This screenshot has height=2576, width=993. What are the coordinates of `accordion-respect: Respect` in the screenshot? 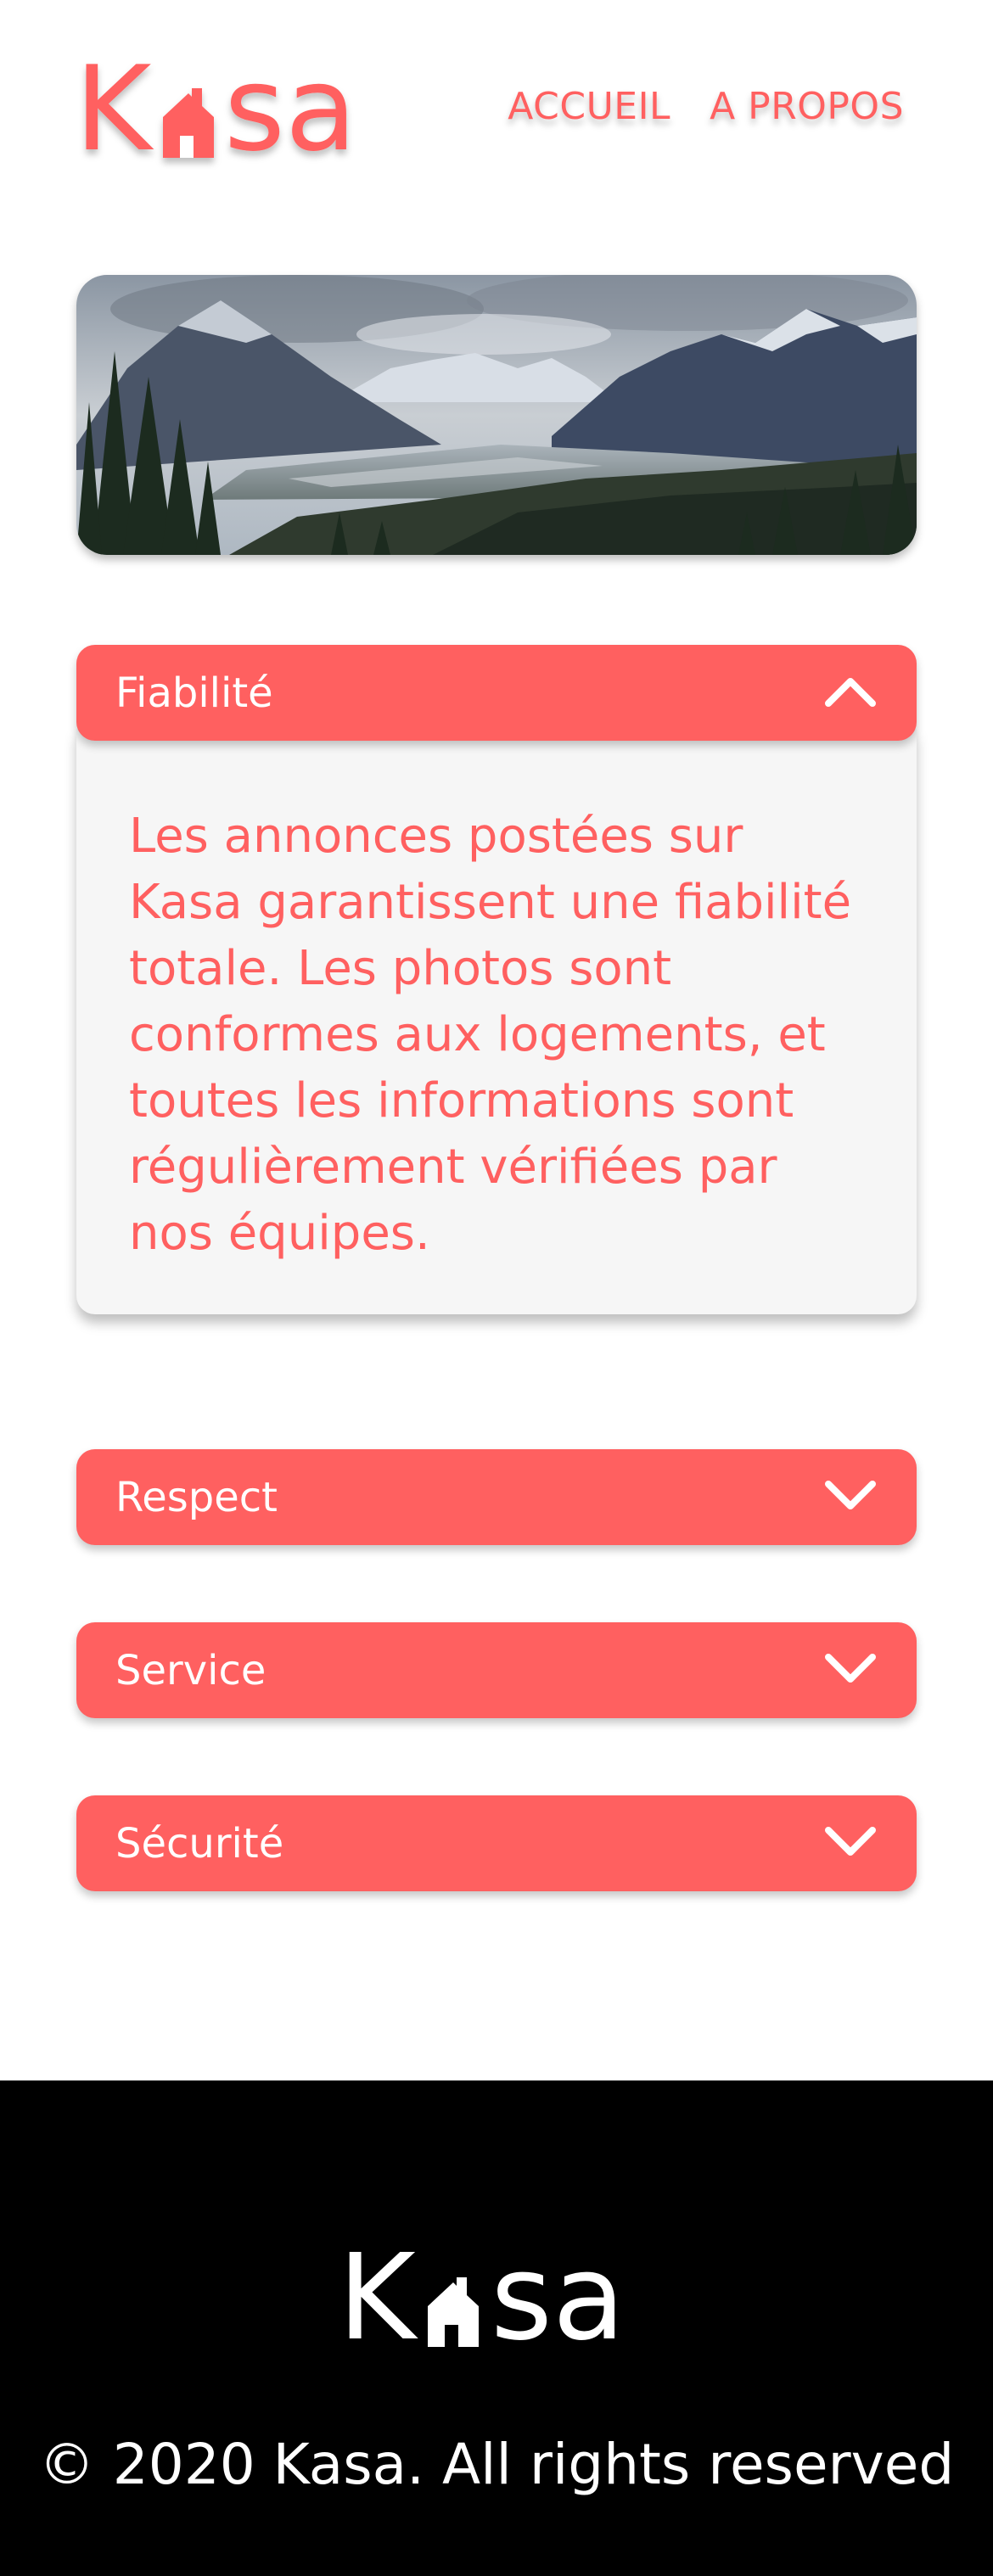 It's located at (496, 1497).